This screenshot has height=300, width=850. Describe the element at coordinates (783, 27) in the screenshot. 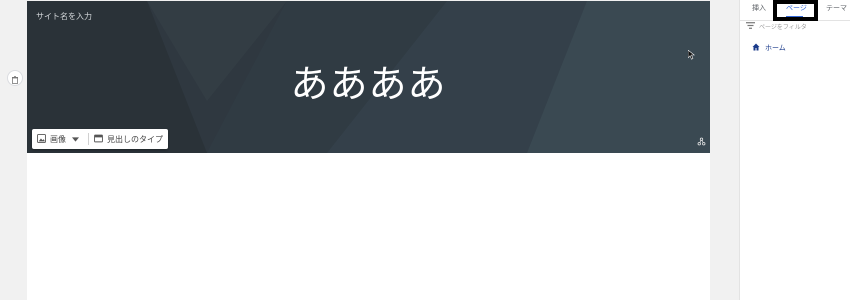

I see `filter-placeholder: ページをフィルタ` at that location.